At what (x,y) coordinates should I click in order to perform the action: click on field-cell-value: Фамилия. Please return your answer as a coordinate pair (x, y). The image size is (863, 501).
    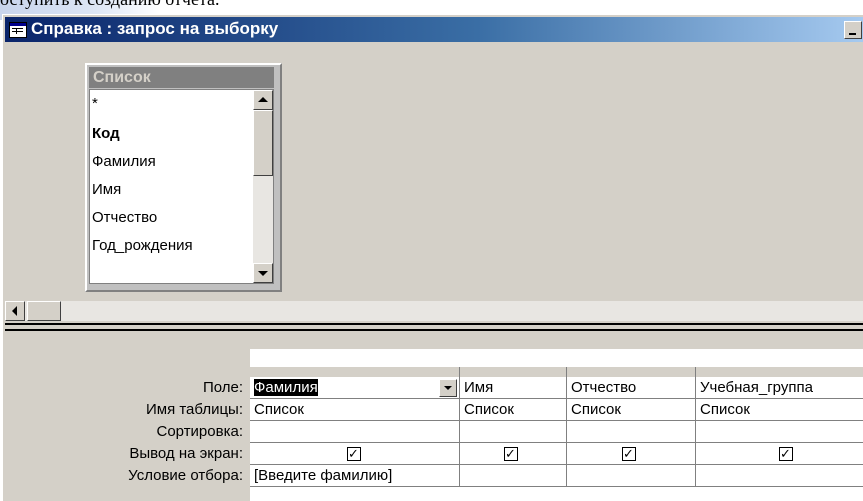
    Looking at the image, I should click on (286, 387).